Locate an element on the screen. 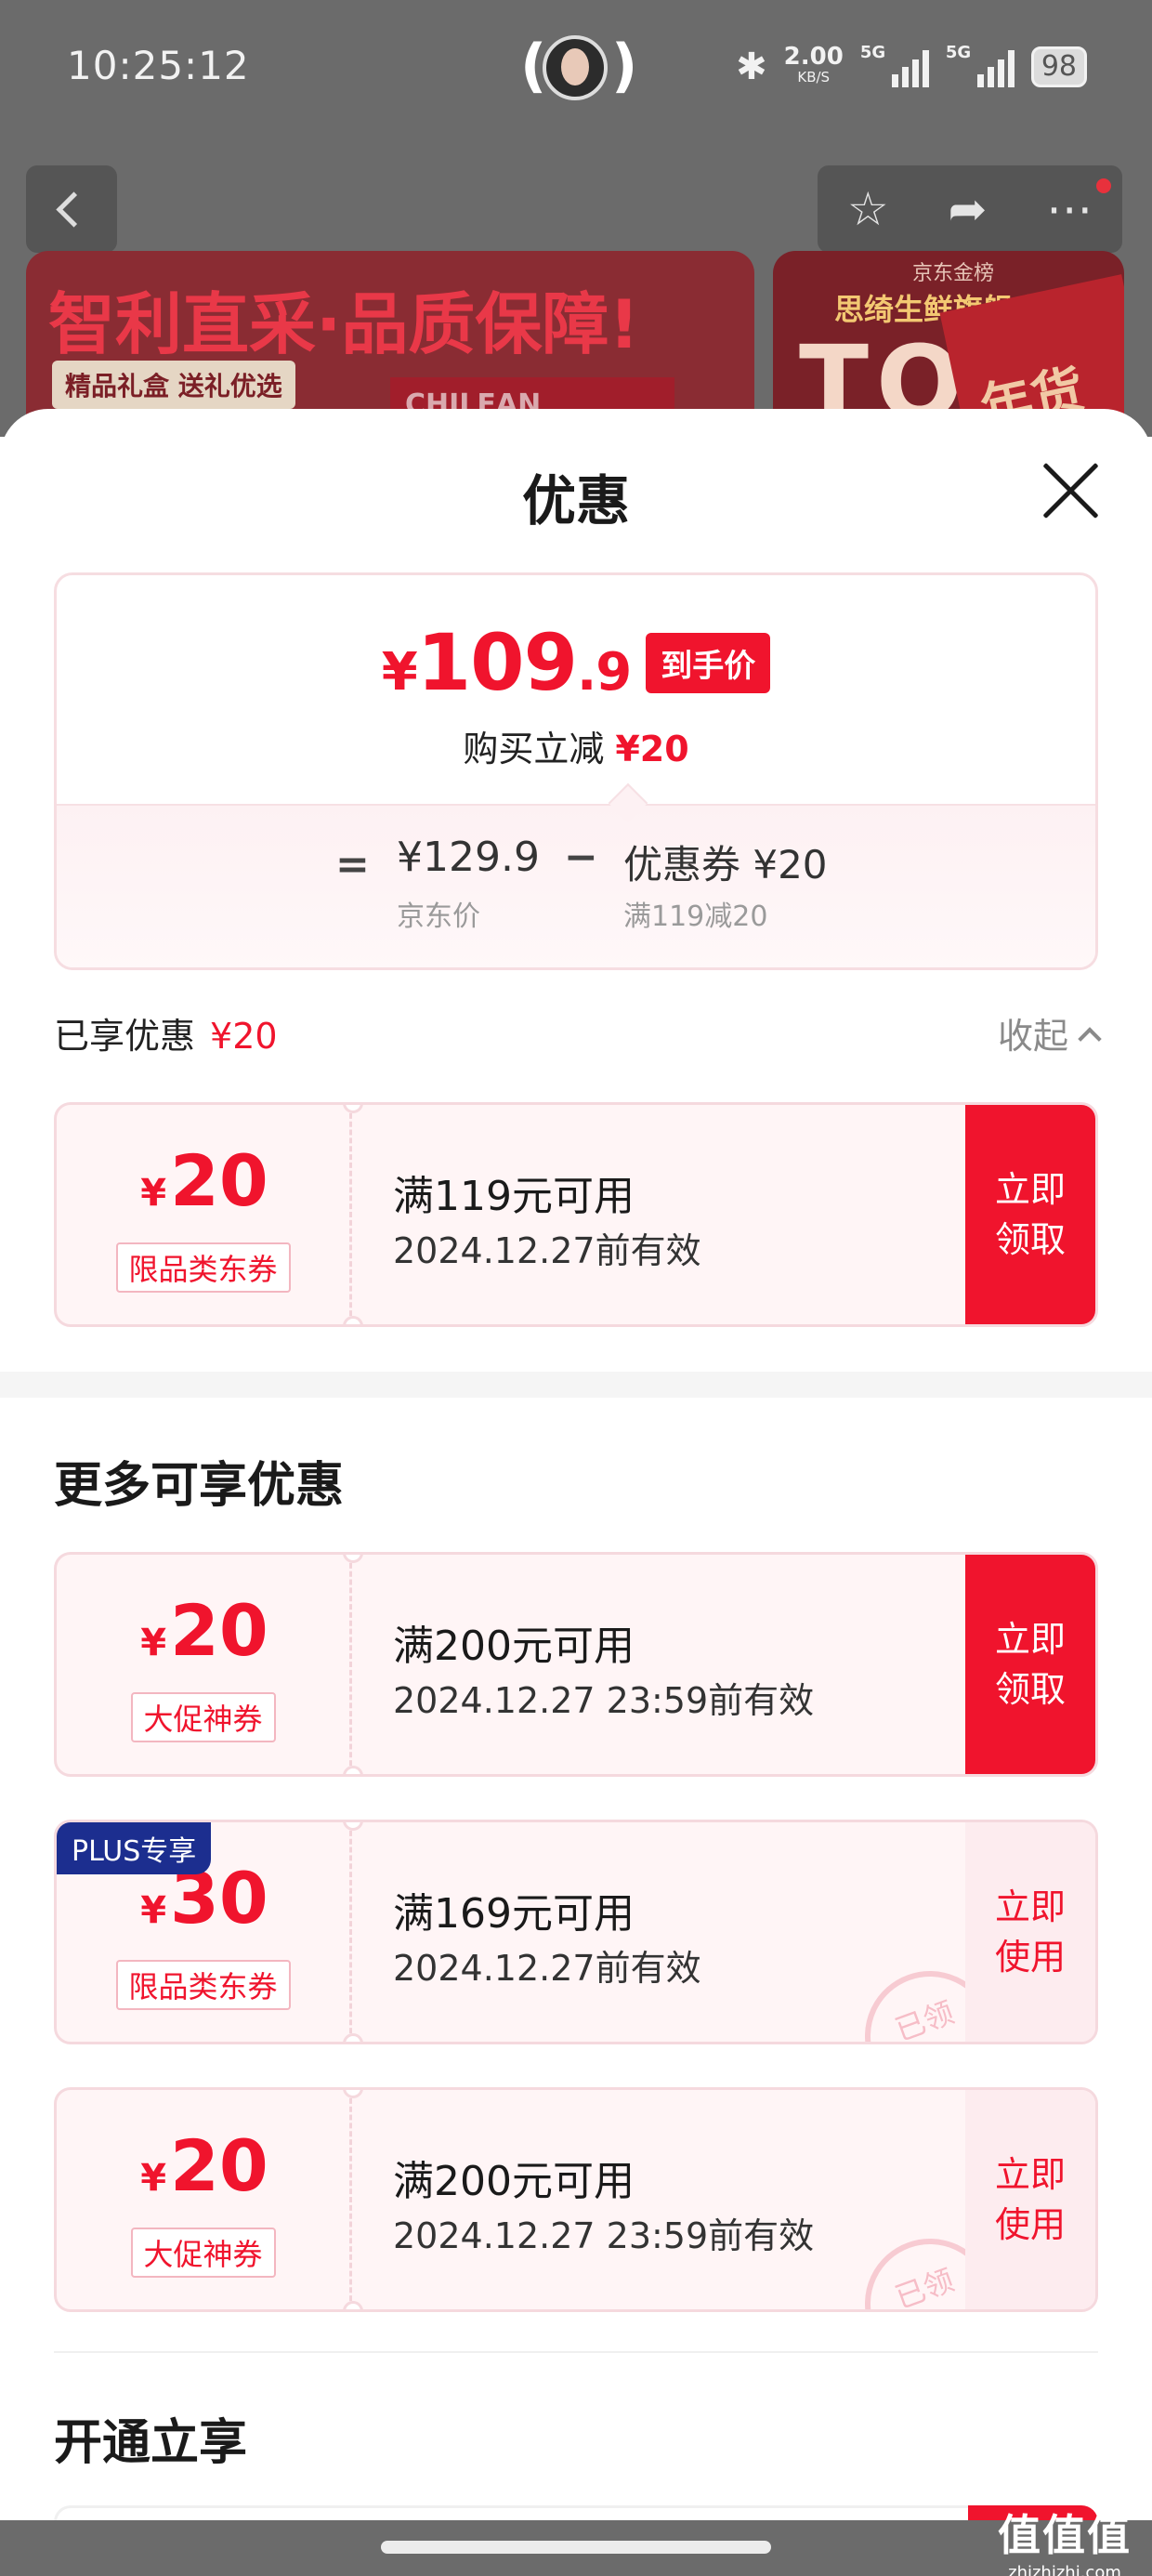  more-discounts-title: 更多可享优惠 is located at coordinates (199, 1486).